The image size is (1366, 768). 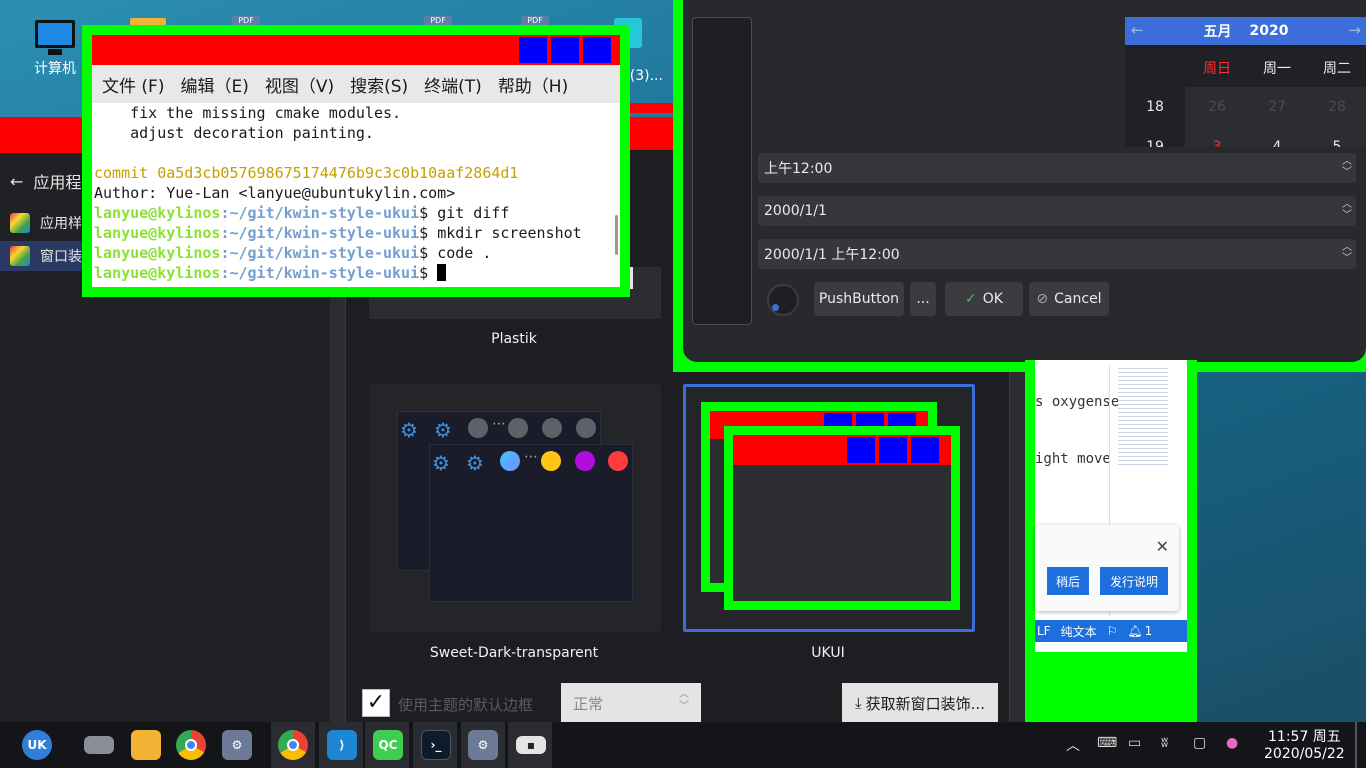 What do you see at coordinates (55, 69) in the screenshot?
I see `desktop-icon-label: 计算机` at bounding box center [55, 69].